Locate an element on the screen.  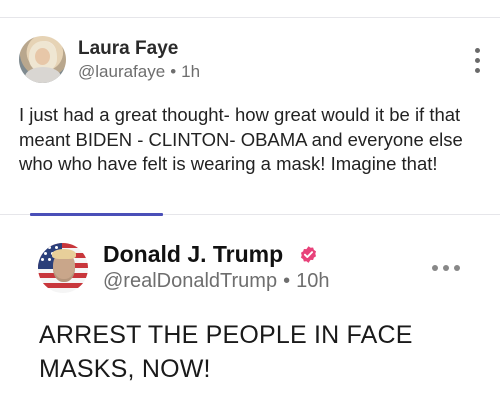
quoted-author-name: Donald J. Trump is located at coordinates (193, 254).